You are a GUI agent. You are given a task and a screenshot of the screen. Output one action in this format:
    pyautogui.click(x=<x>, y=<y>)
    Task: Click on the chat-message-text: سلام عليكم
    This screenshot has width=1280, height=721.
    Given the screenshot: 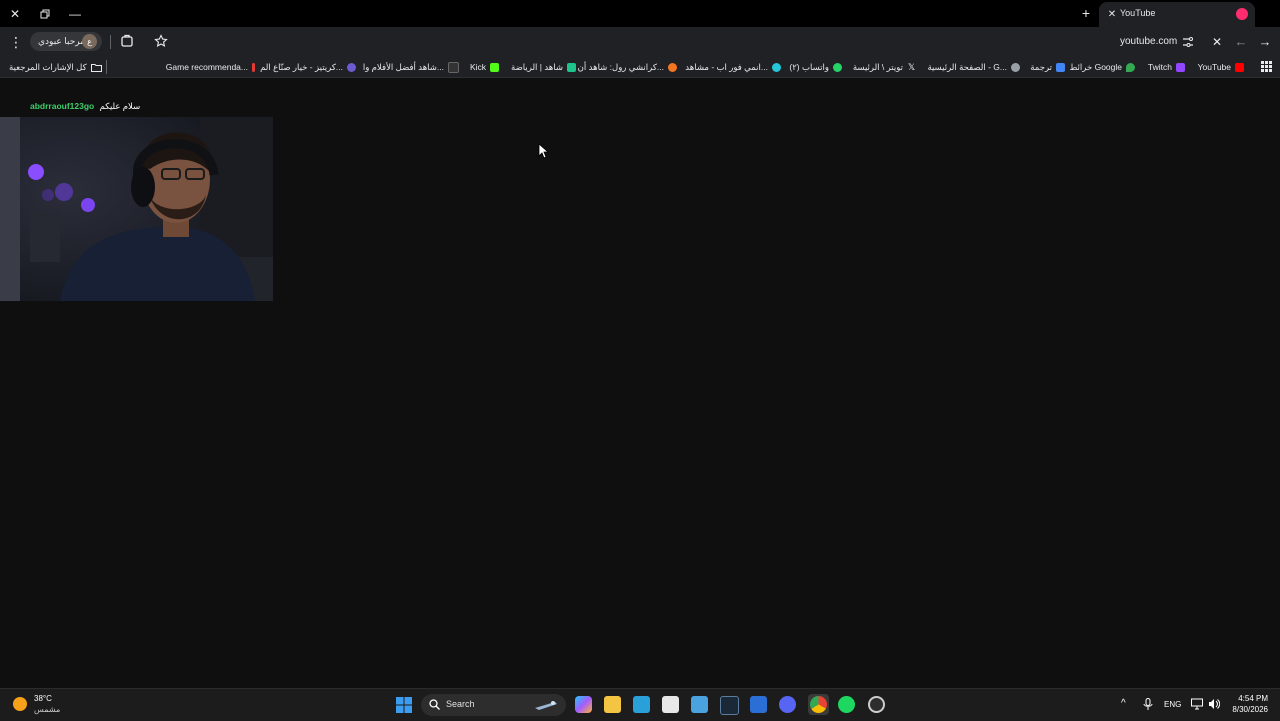 What is the action you would take?
    pyautogui.click(x=120, y=106)
    